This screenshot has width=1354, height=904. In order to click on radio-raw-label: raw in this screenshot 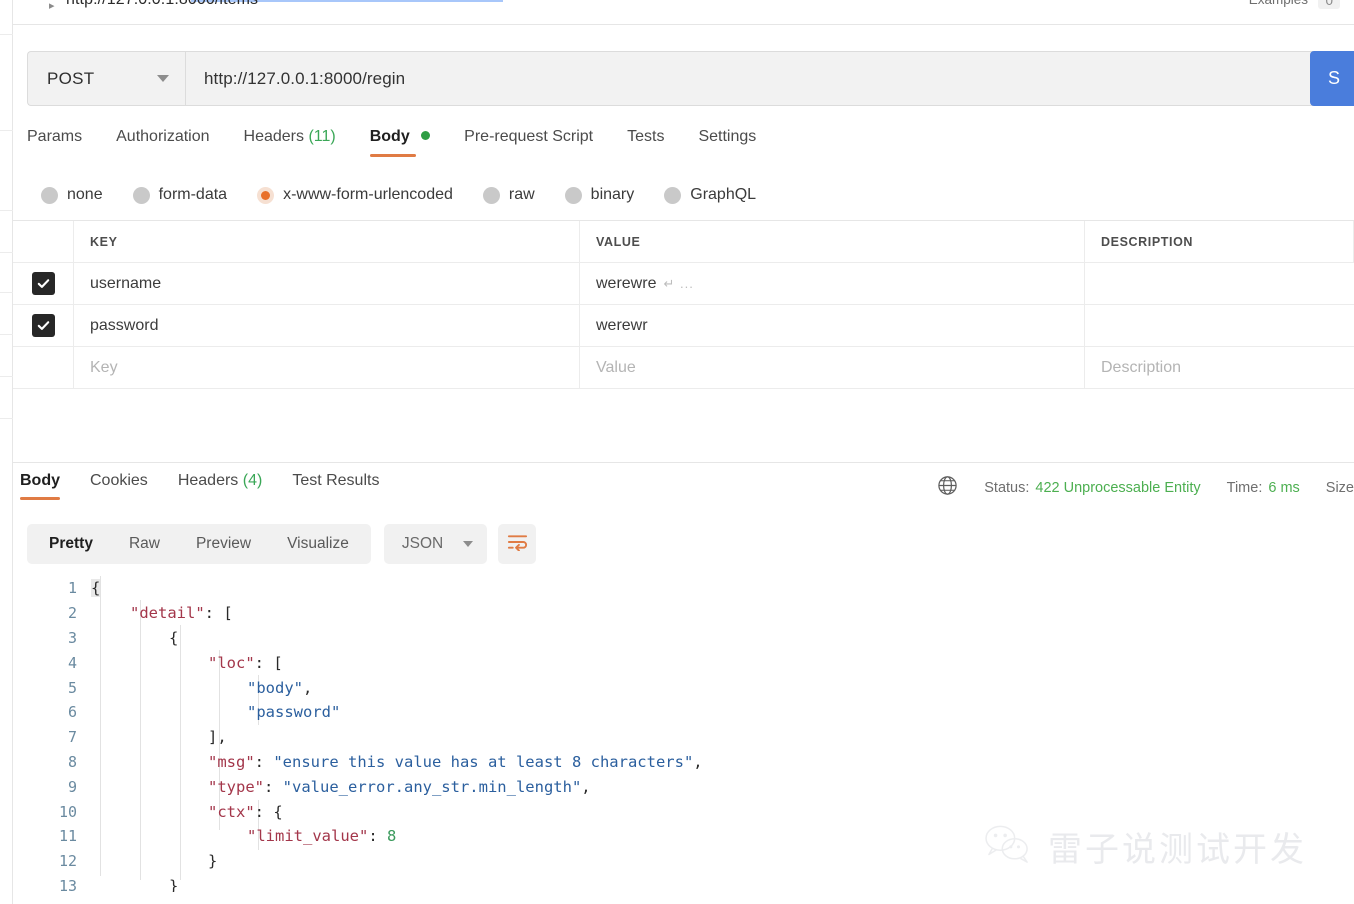, I will do `click(521, 194)`.